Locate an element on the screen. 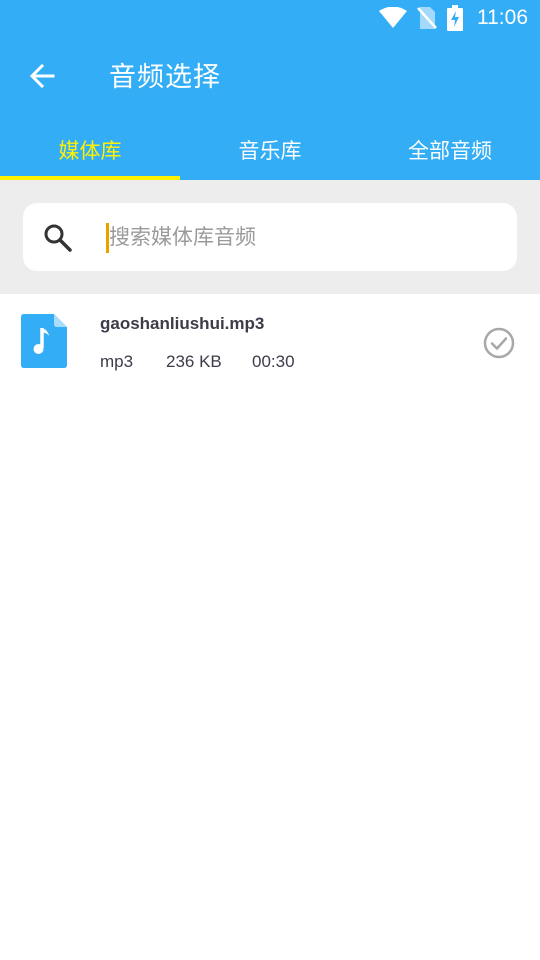 The image size is (540, 960). file-extension: mp3 is located at coordinates (117, 361).